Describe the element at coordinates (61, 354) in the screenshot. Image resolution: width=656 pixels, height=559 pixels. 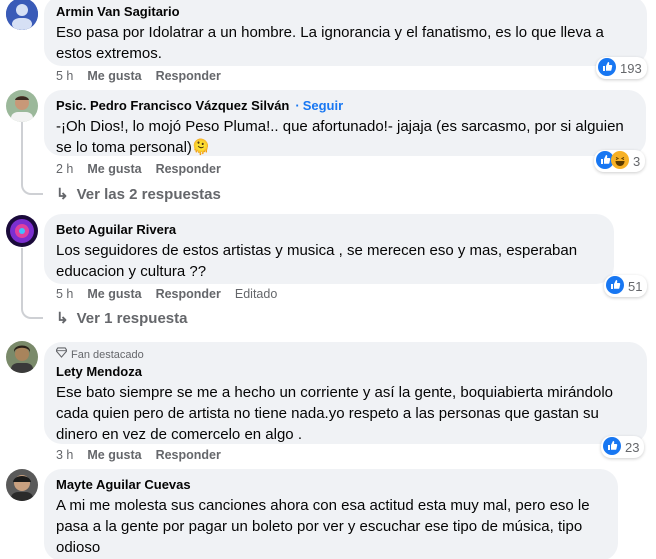
I see `diamond-icon` at that location.